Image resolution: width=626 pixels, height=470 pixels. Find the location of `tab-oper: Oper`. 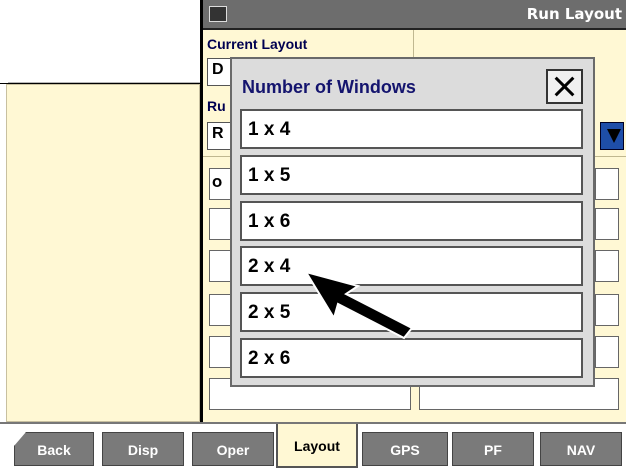

tab-oper: Oper is located at coordinates (233, 449).